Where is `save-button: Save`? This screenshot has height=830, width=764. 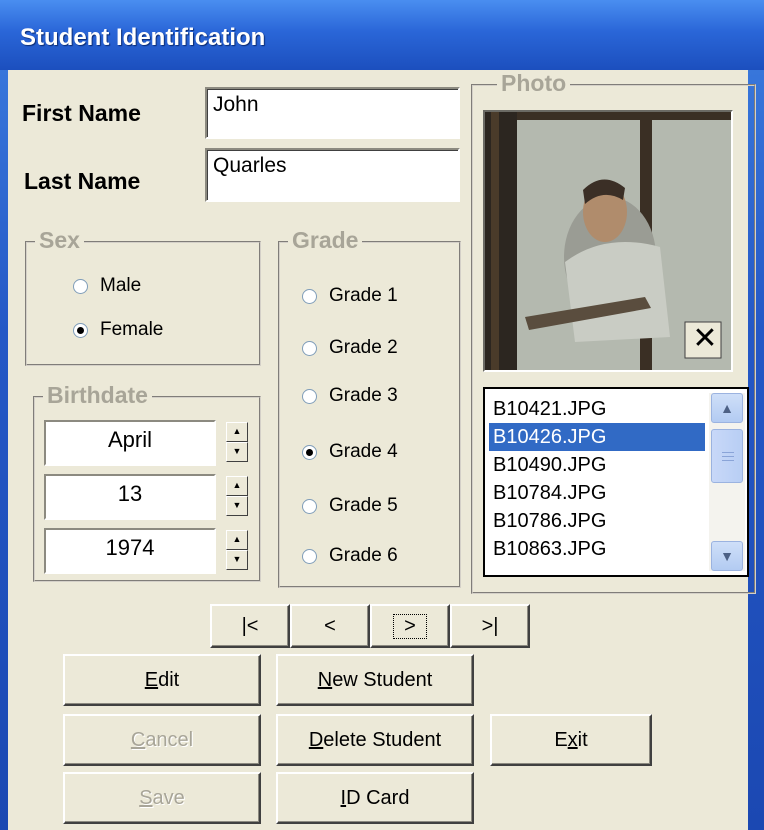
save-button: Save is located at coordinates (162, 798).